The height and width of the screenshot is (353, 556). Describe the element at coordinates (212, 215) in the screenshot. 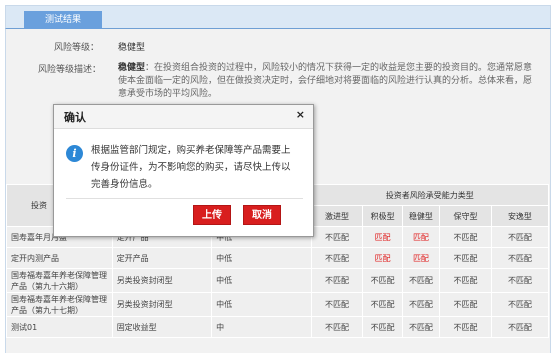

I see `upload-button: 上传` at that location.